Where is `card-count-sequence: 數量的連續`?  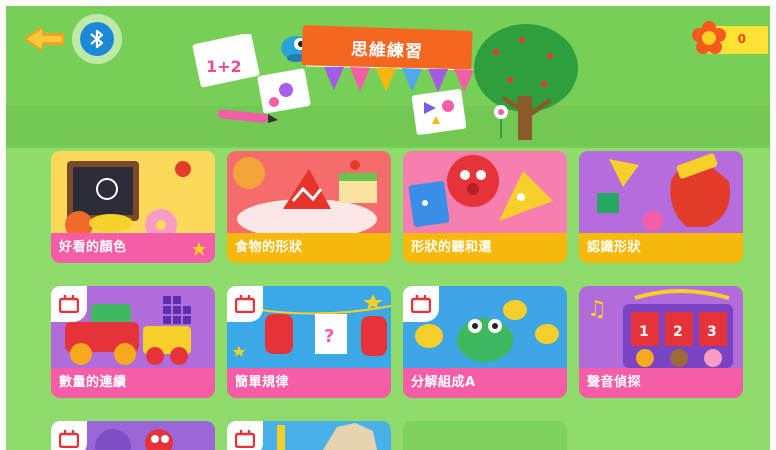
card-count-sequence: 數量的連續 is located at coordinates (133, 342).